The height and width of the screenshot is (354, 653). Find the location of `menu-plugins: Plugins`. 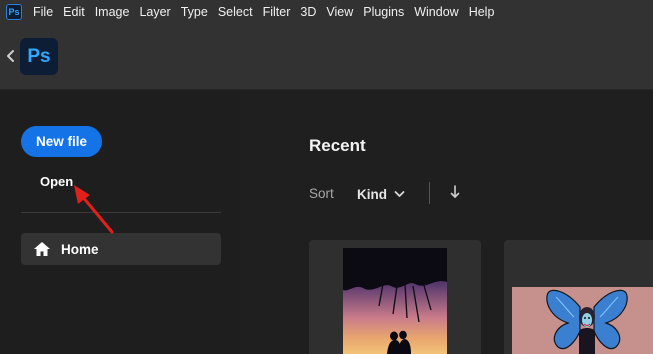

menu-plugins: Plugins is located at coordinates (383, 12).